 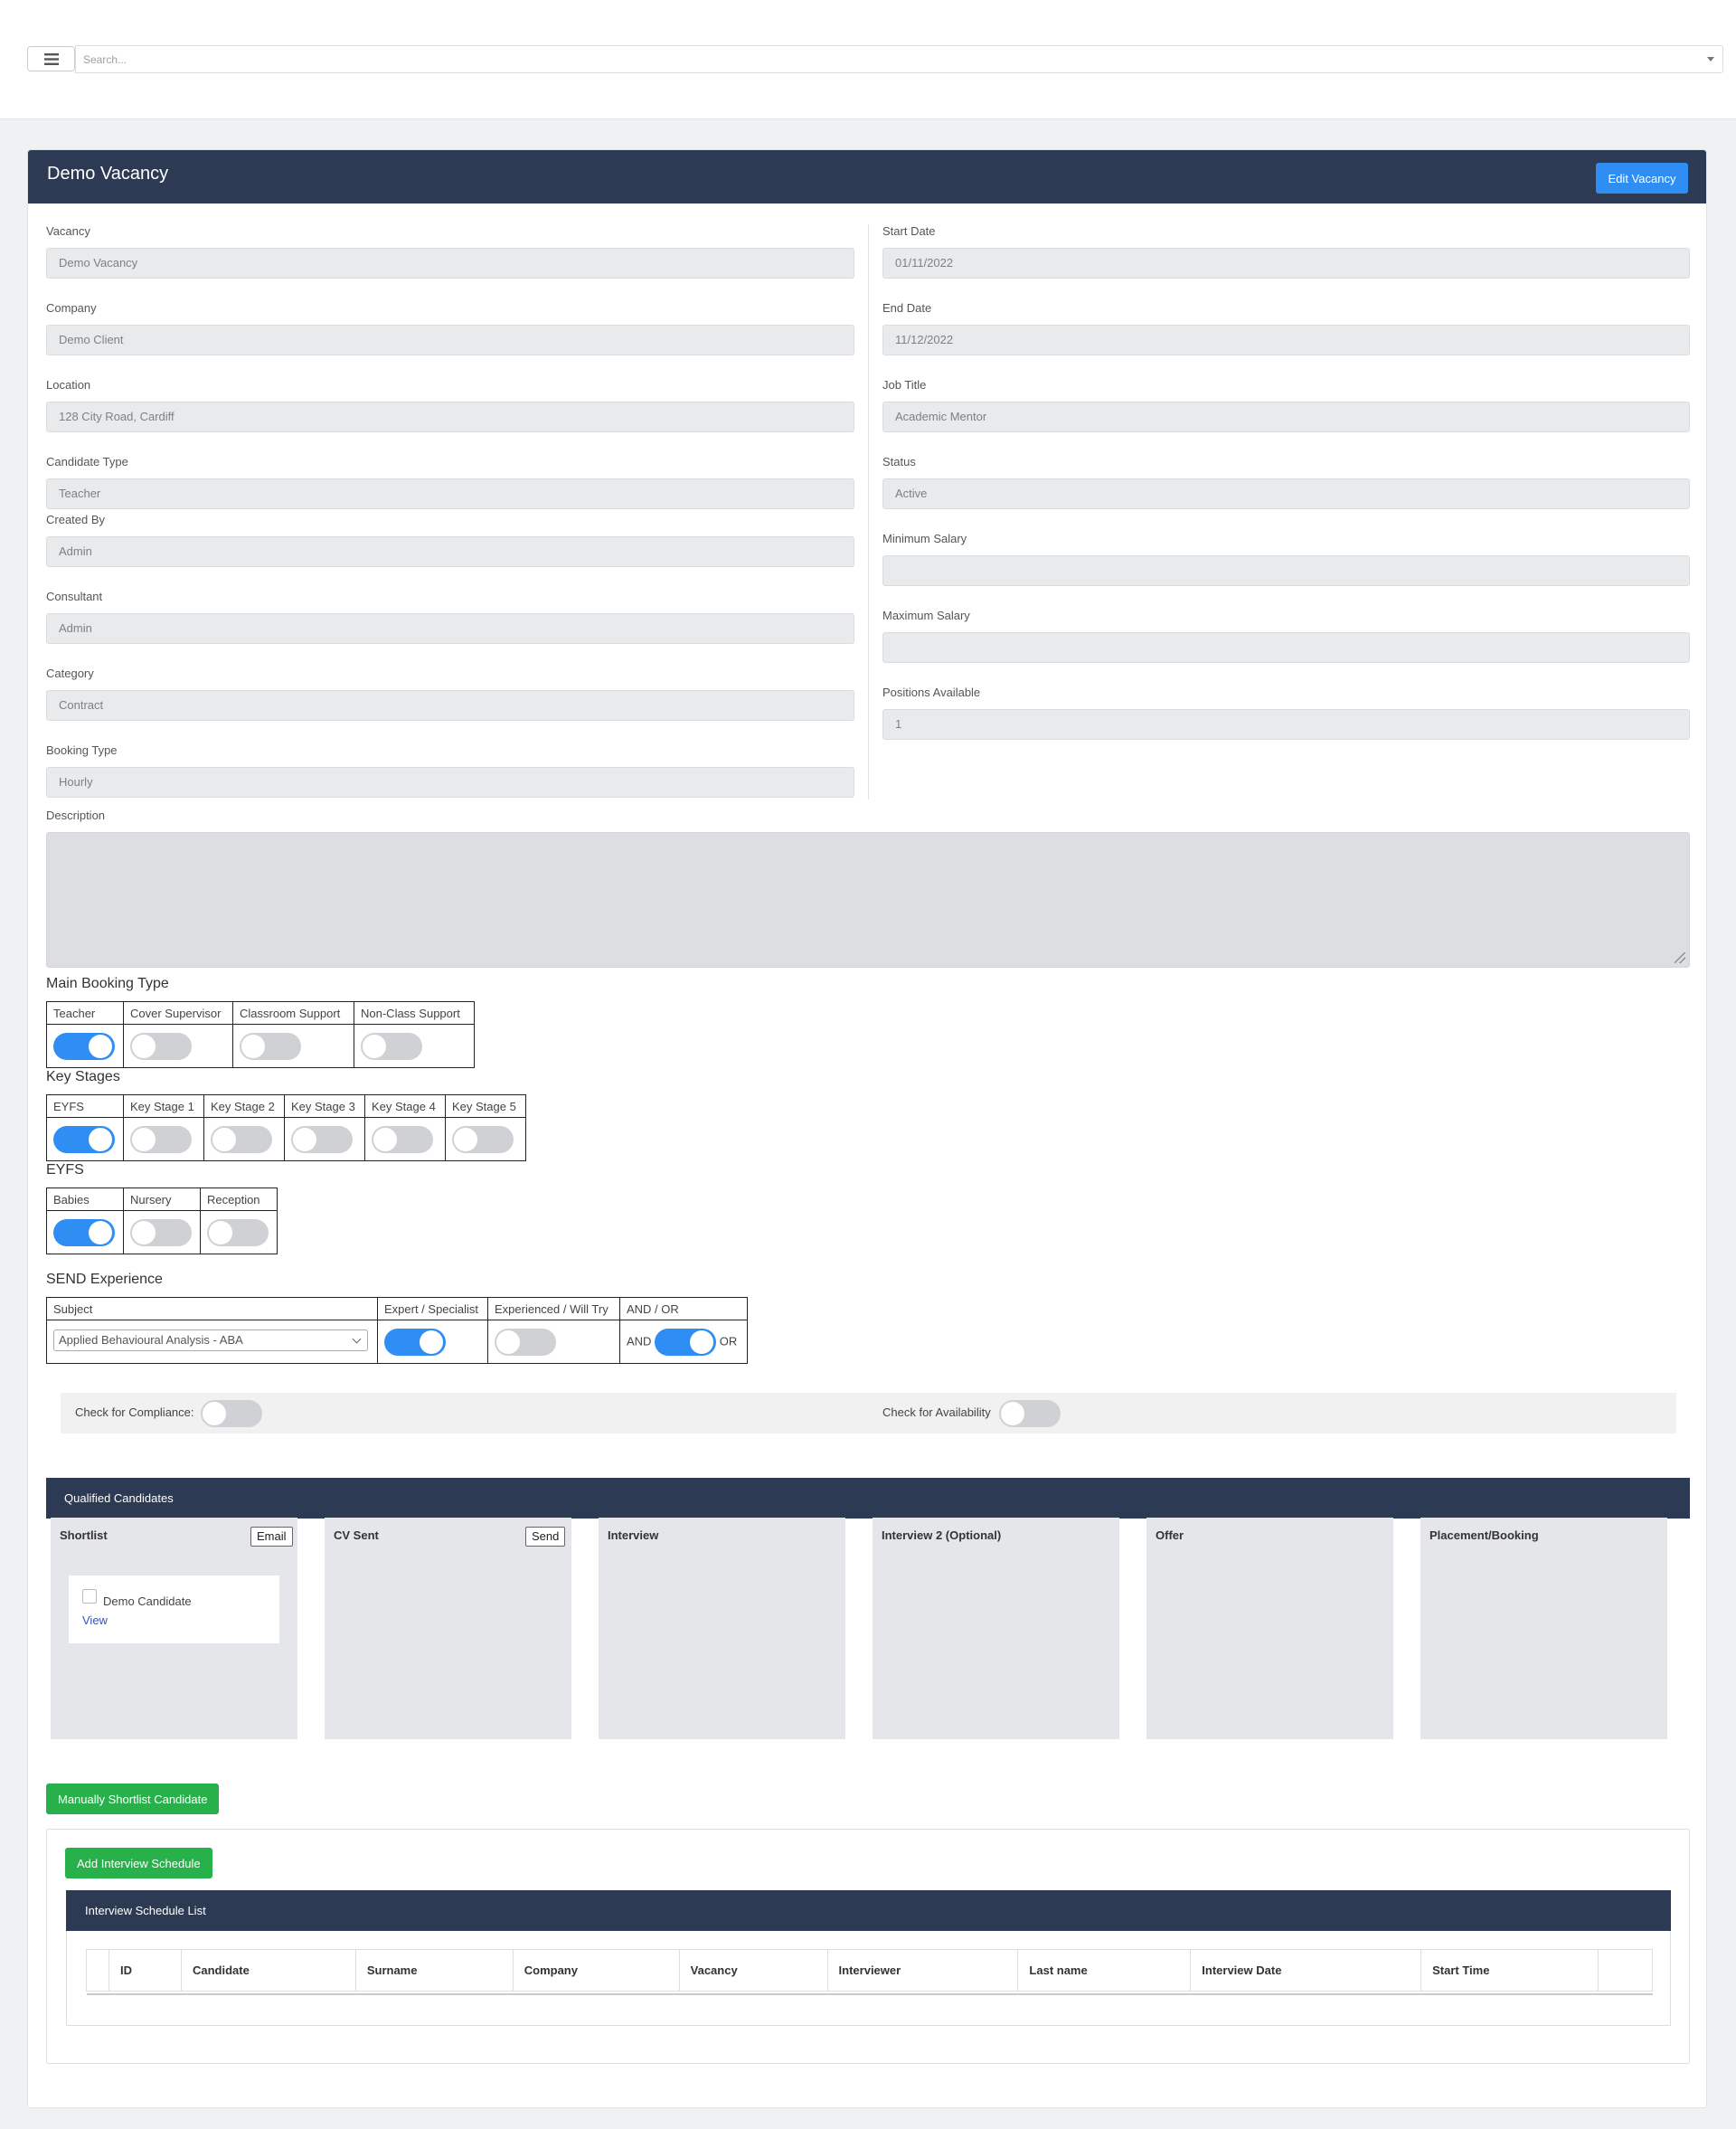 I want to click on shortlist-title: Shortlist, so click(x=84, y=1535).